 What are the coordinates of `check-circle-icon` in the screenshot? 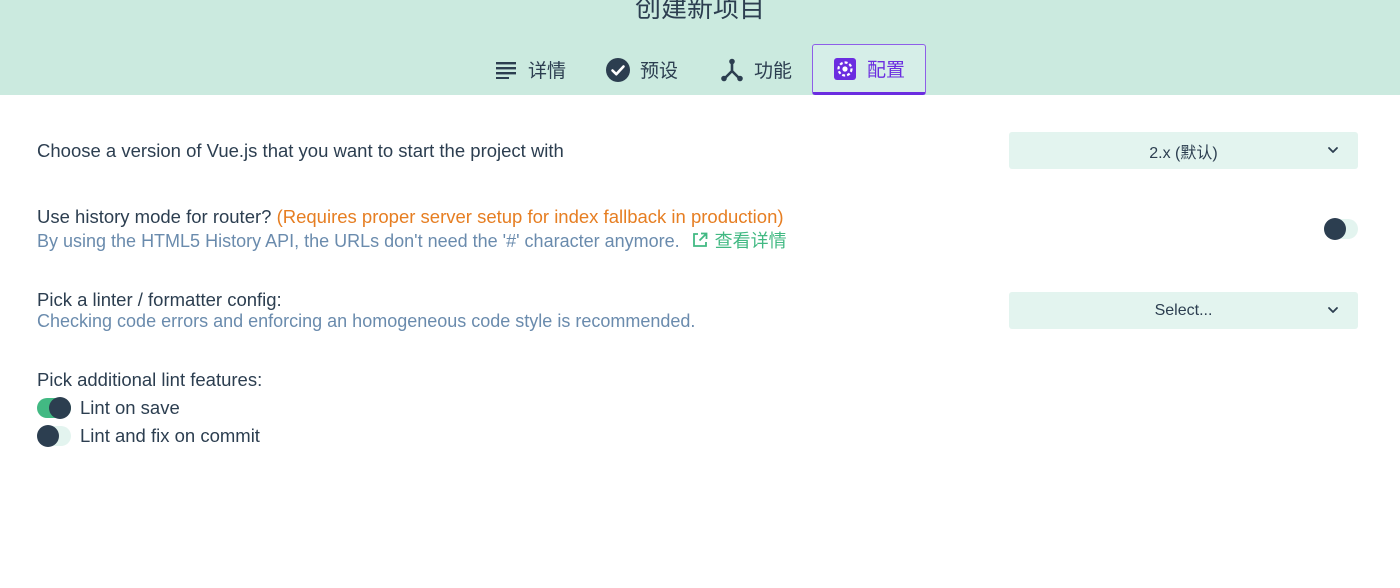 It's located at (617, 69).